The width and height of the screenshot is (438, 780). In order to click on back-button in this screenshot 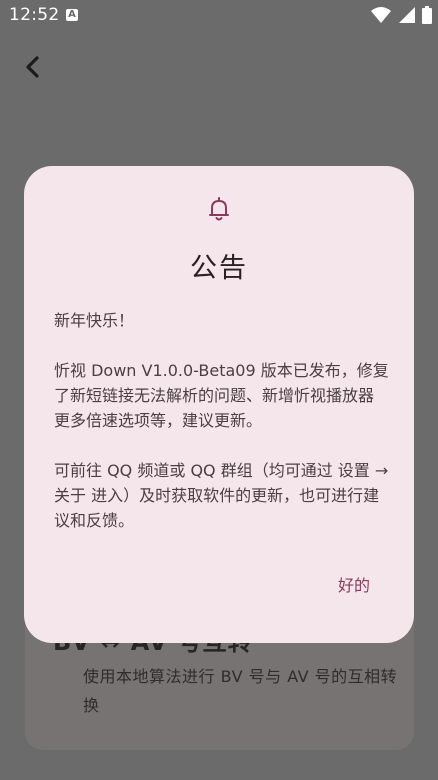, I will do `click(33, 67)`.